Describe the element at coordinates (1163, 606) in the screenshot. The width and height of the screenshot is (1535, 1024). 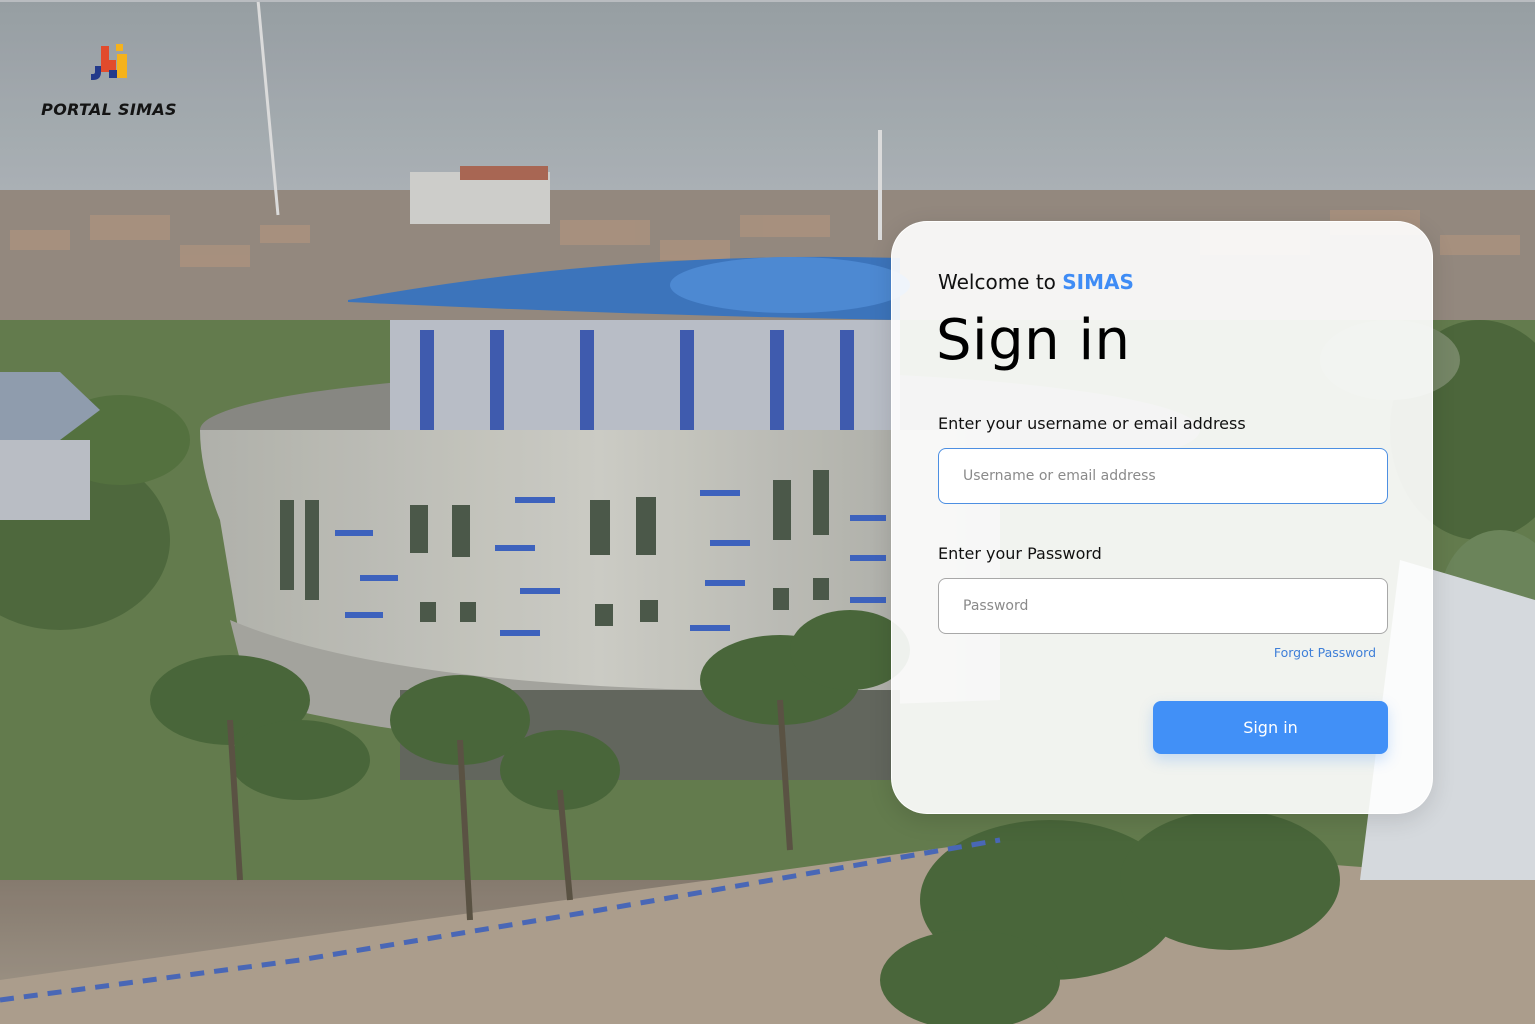
I see `password-input` at that location.